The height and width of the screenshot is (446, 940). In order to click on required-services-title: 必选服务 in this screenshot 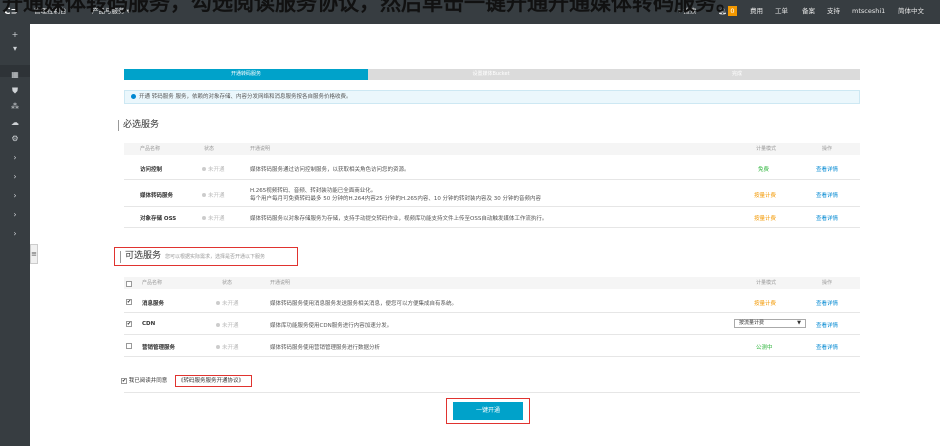, I will do `click(138, 125)`.